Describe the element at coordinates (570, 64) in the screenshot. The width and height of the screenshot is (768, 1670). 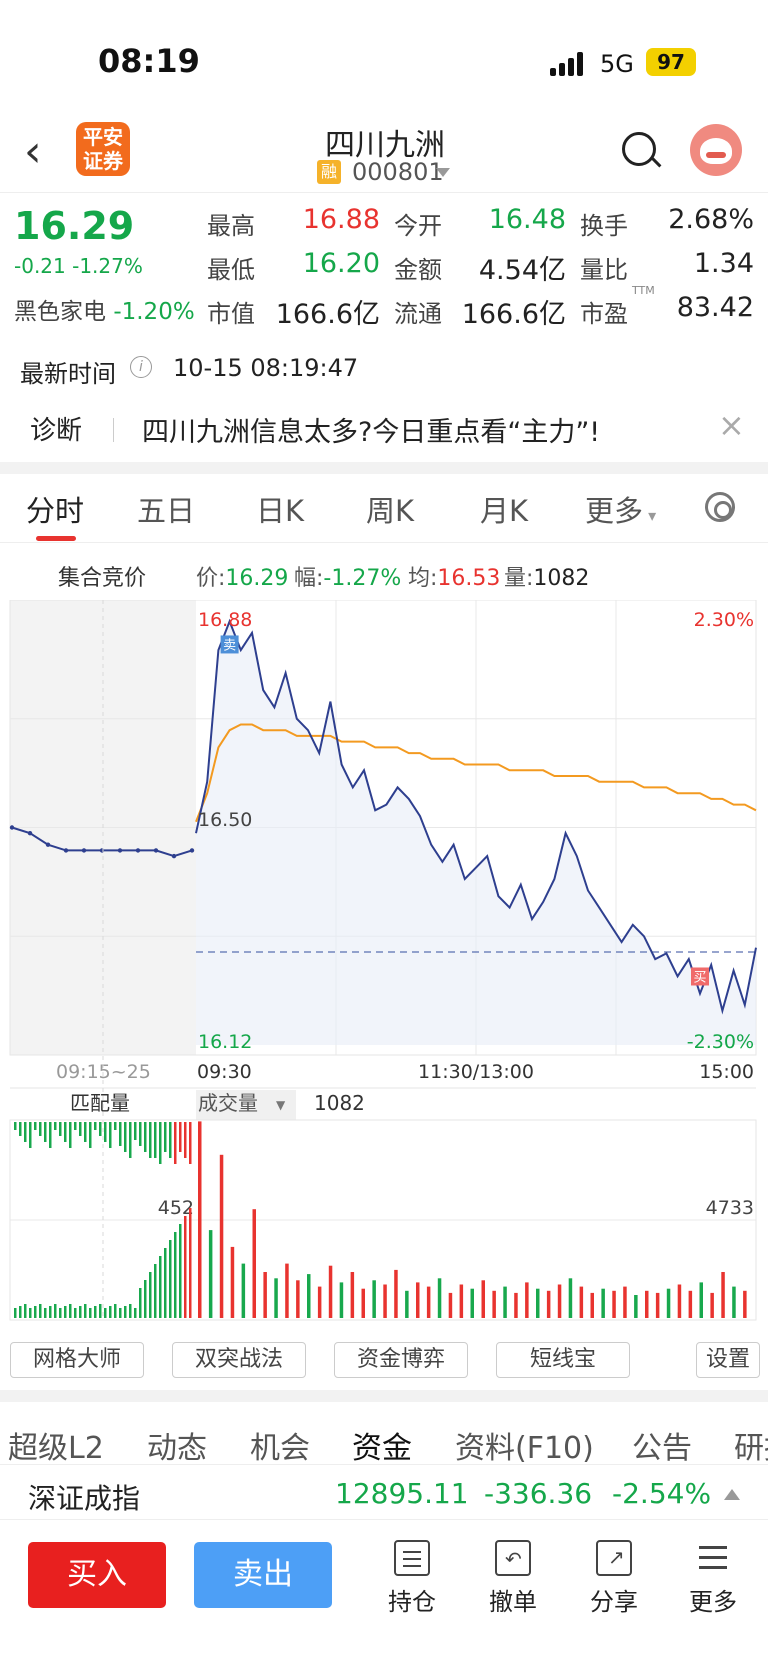
I see `signal-icon` at that location.